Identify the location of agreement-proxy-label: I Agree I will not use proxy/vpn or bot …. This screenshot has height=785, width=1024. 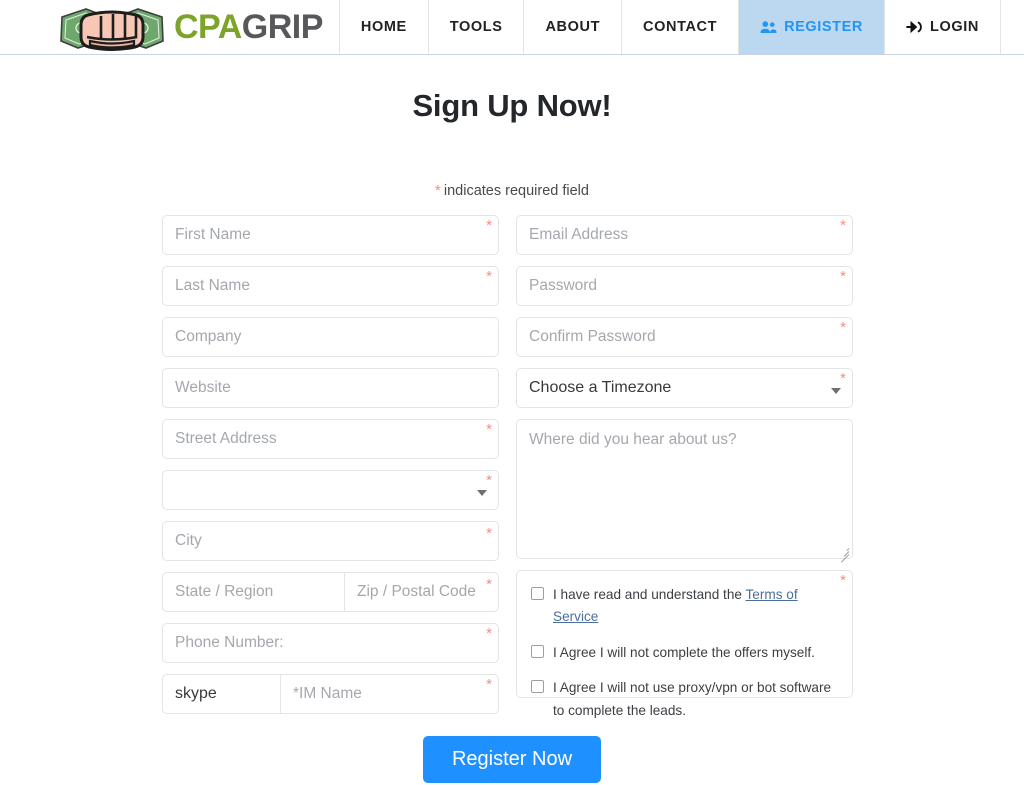
(692, 699).